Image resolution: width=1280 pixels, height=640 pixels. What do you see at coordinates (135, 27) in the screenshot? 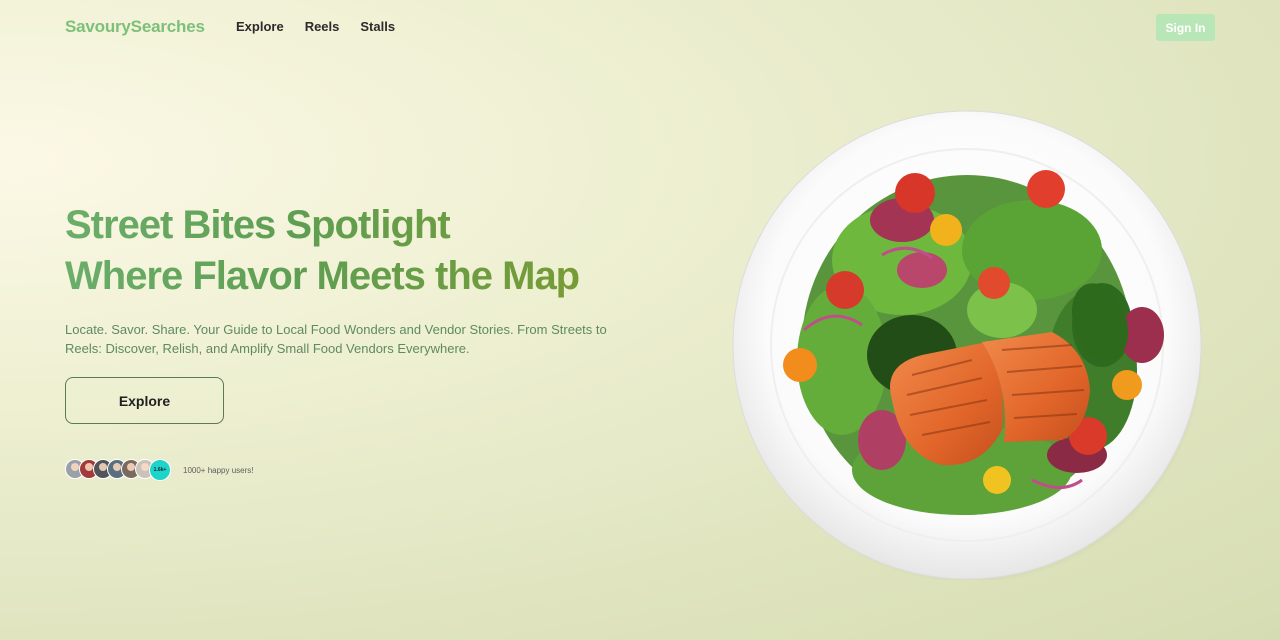
I see `brand-logo: SavourySearches` at bounding box center [135, 27].